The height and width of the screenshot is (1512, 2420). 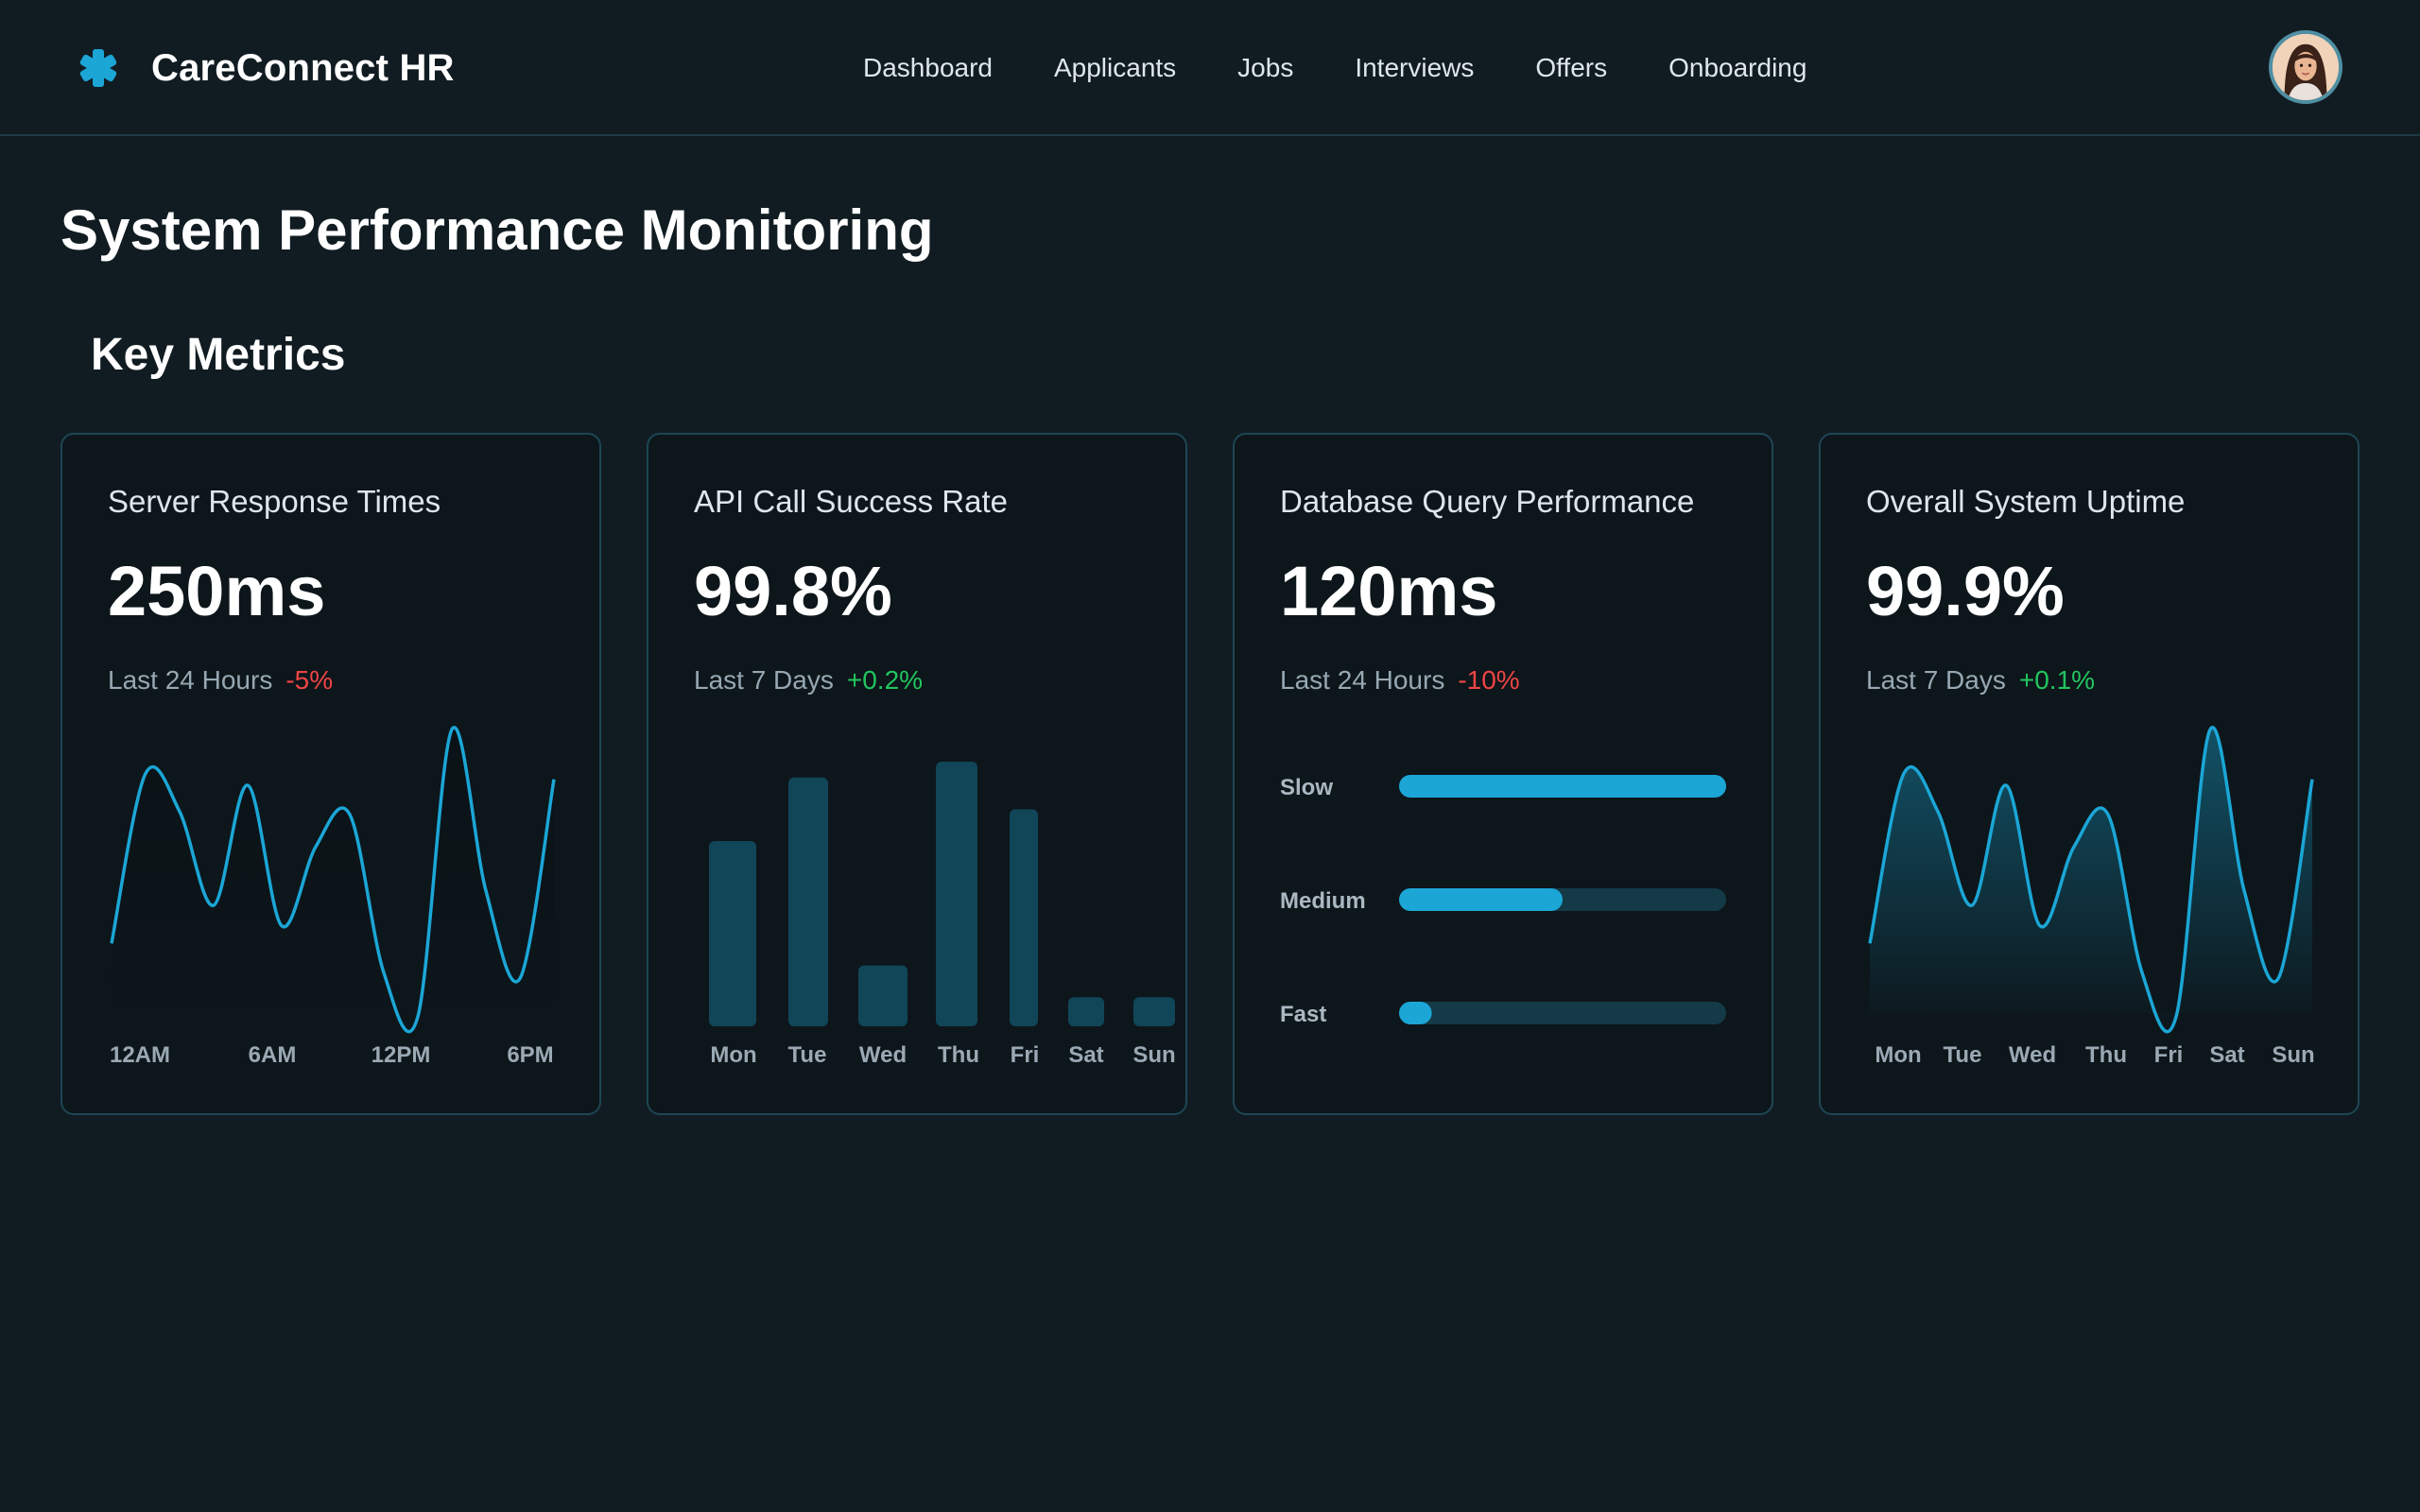 I want to click on nav-dashboard: Dashboard, so click(x=928, y=68).